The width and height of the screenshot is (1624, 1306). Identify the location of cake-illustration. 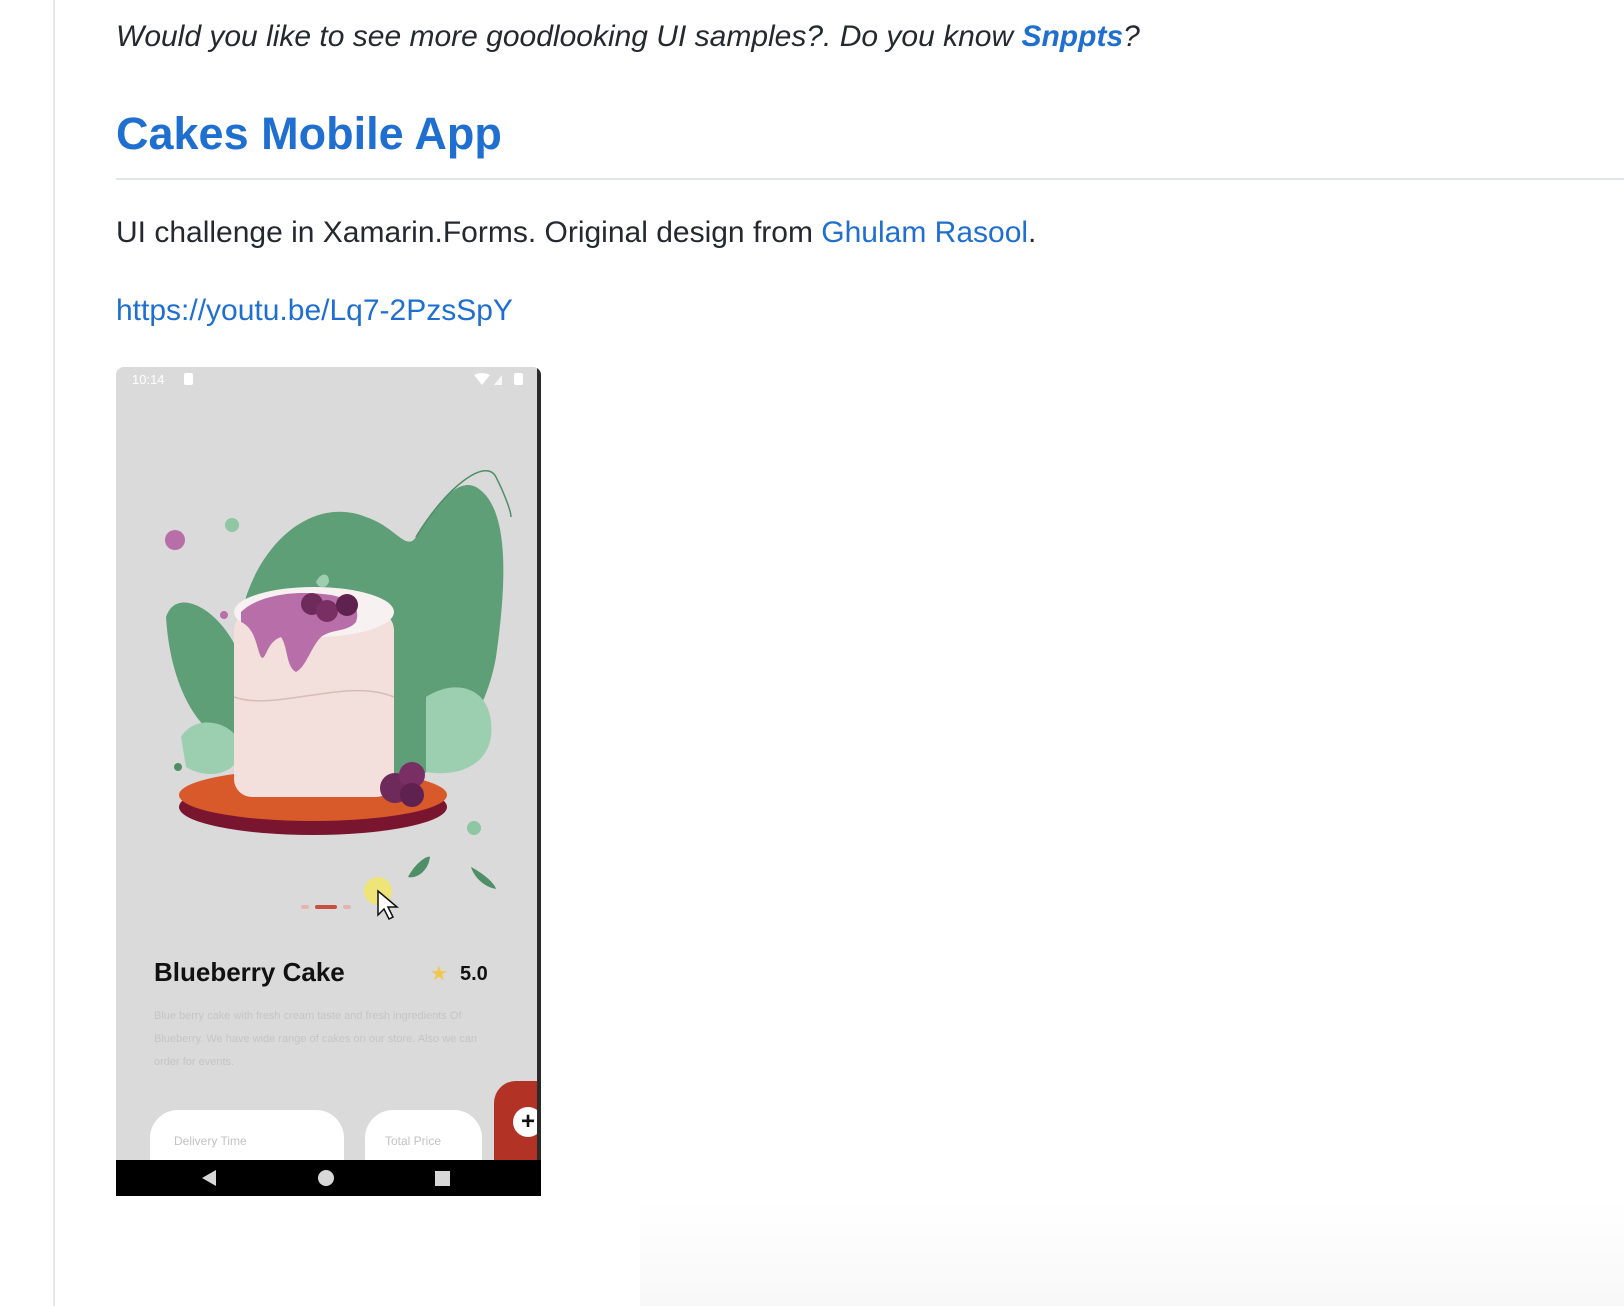
(338, 679).